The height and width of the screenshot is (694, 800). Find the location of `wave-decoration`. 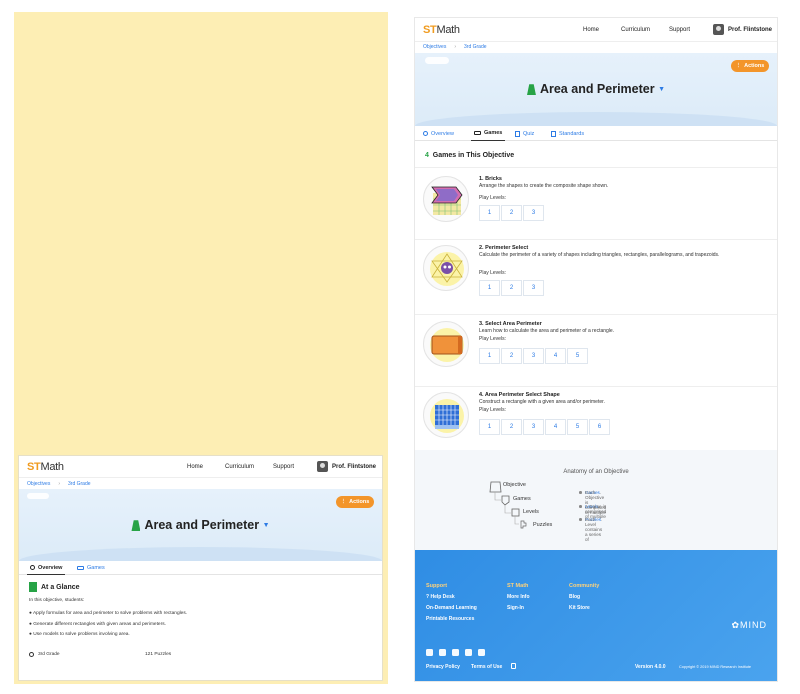

wave-decoration is located at coordinates (596, 119).